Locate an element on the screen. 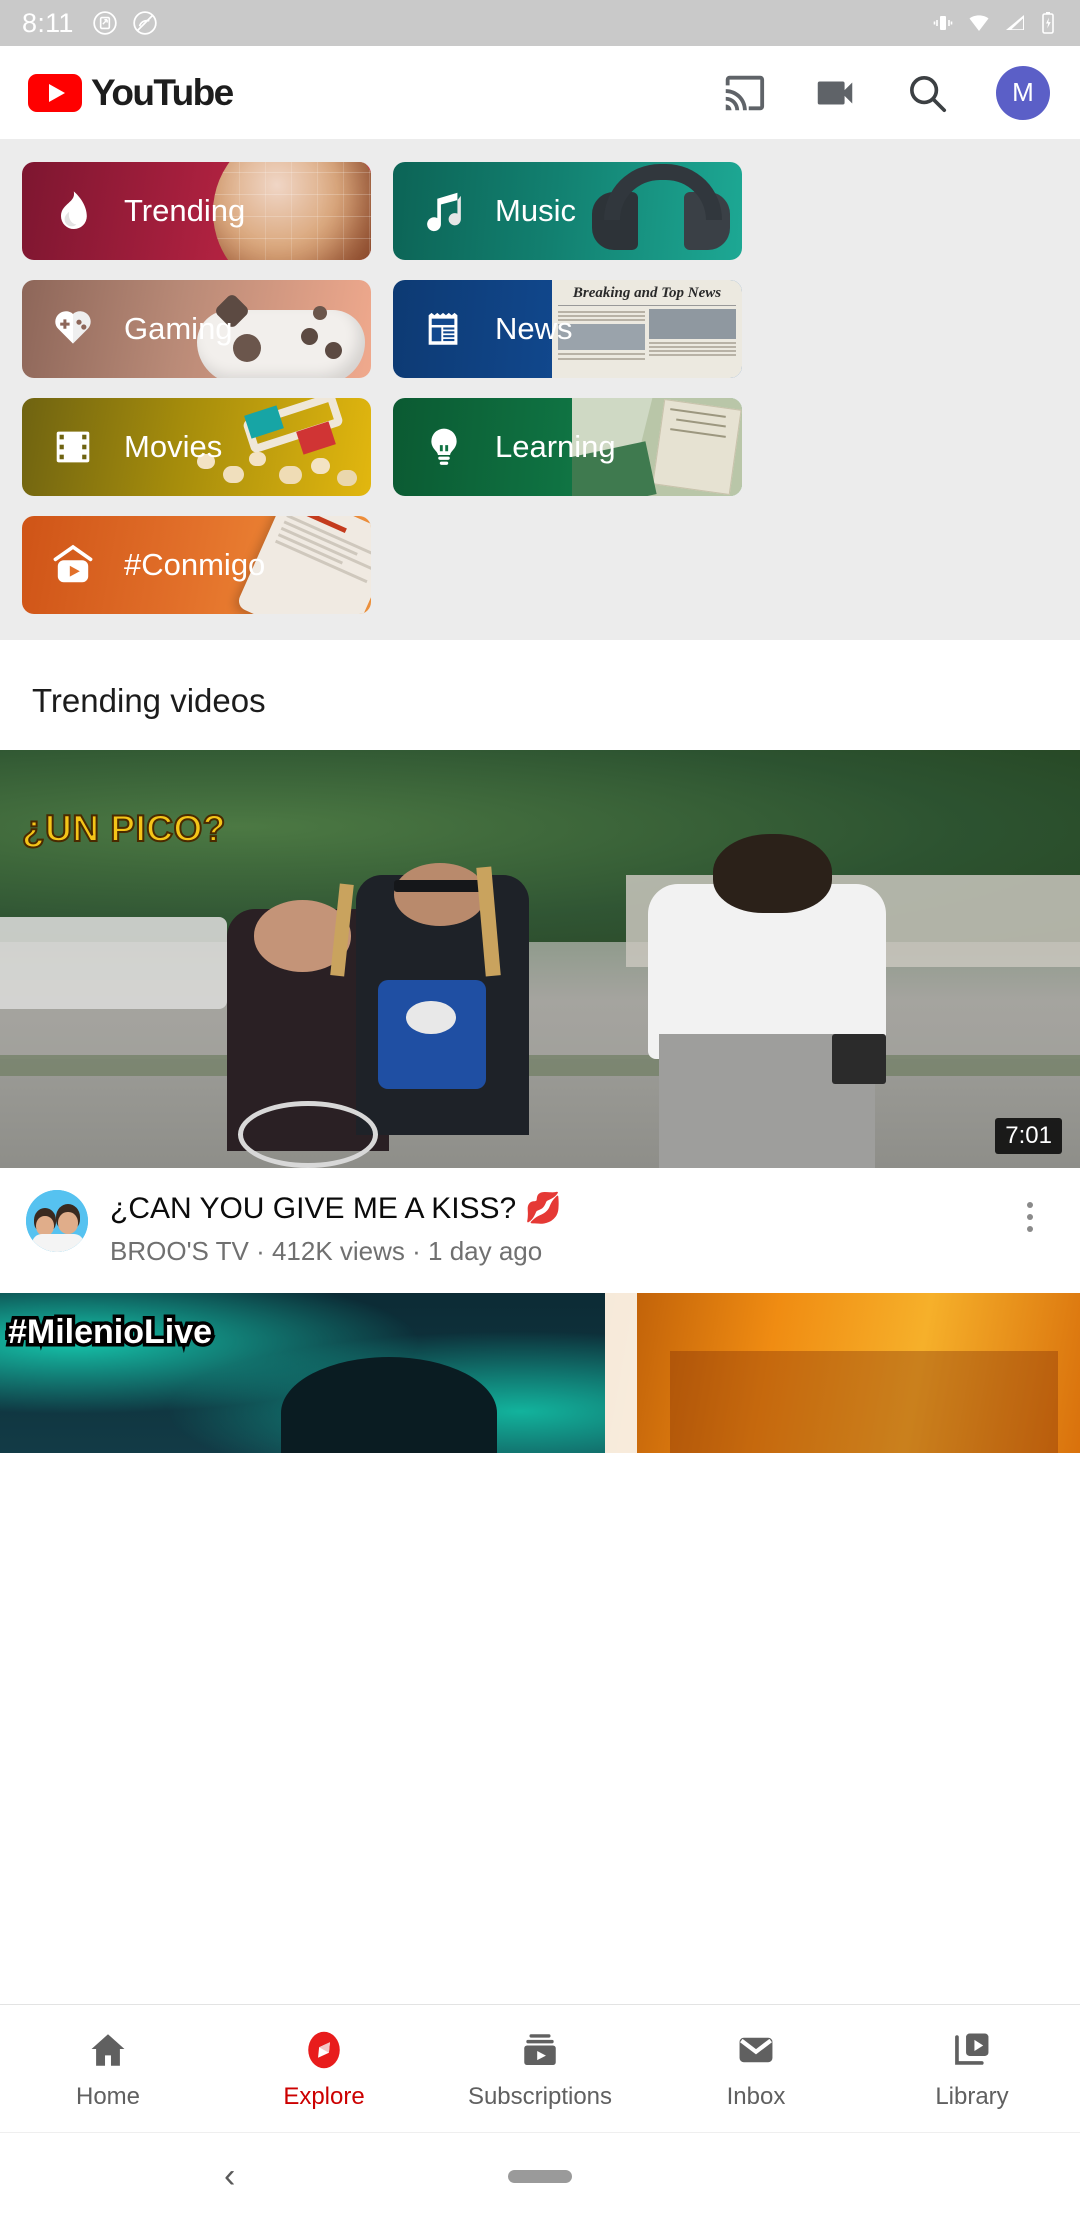 This screenshot has width=1080, height=2220. subscriptions-icon is located at coordinates (540, 2050).